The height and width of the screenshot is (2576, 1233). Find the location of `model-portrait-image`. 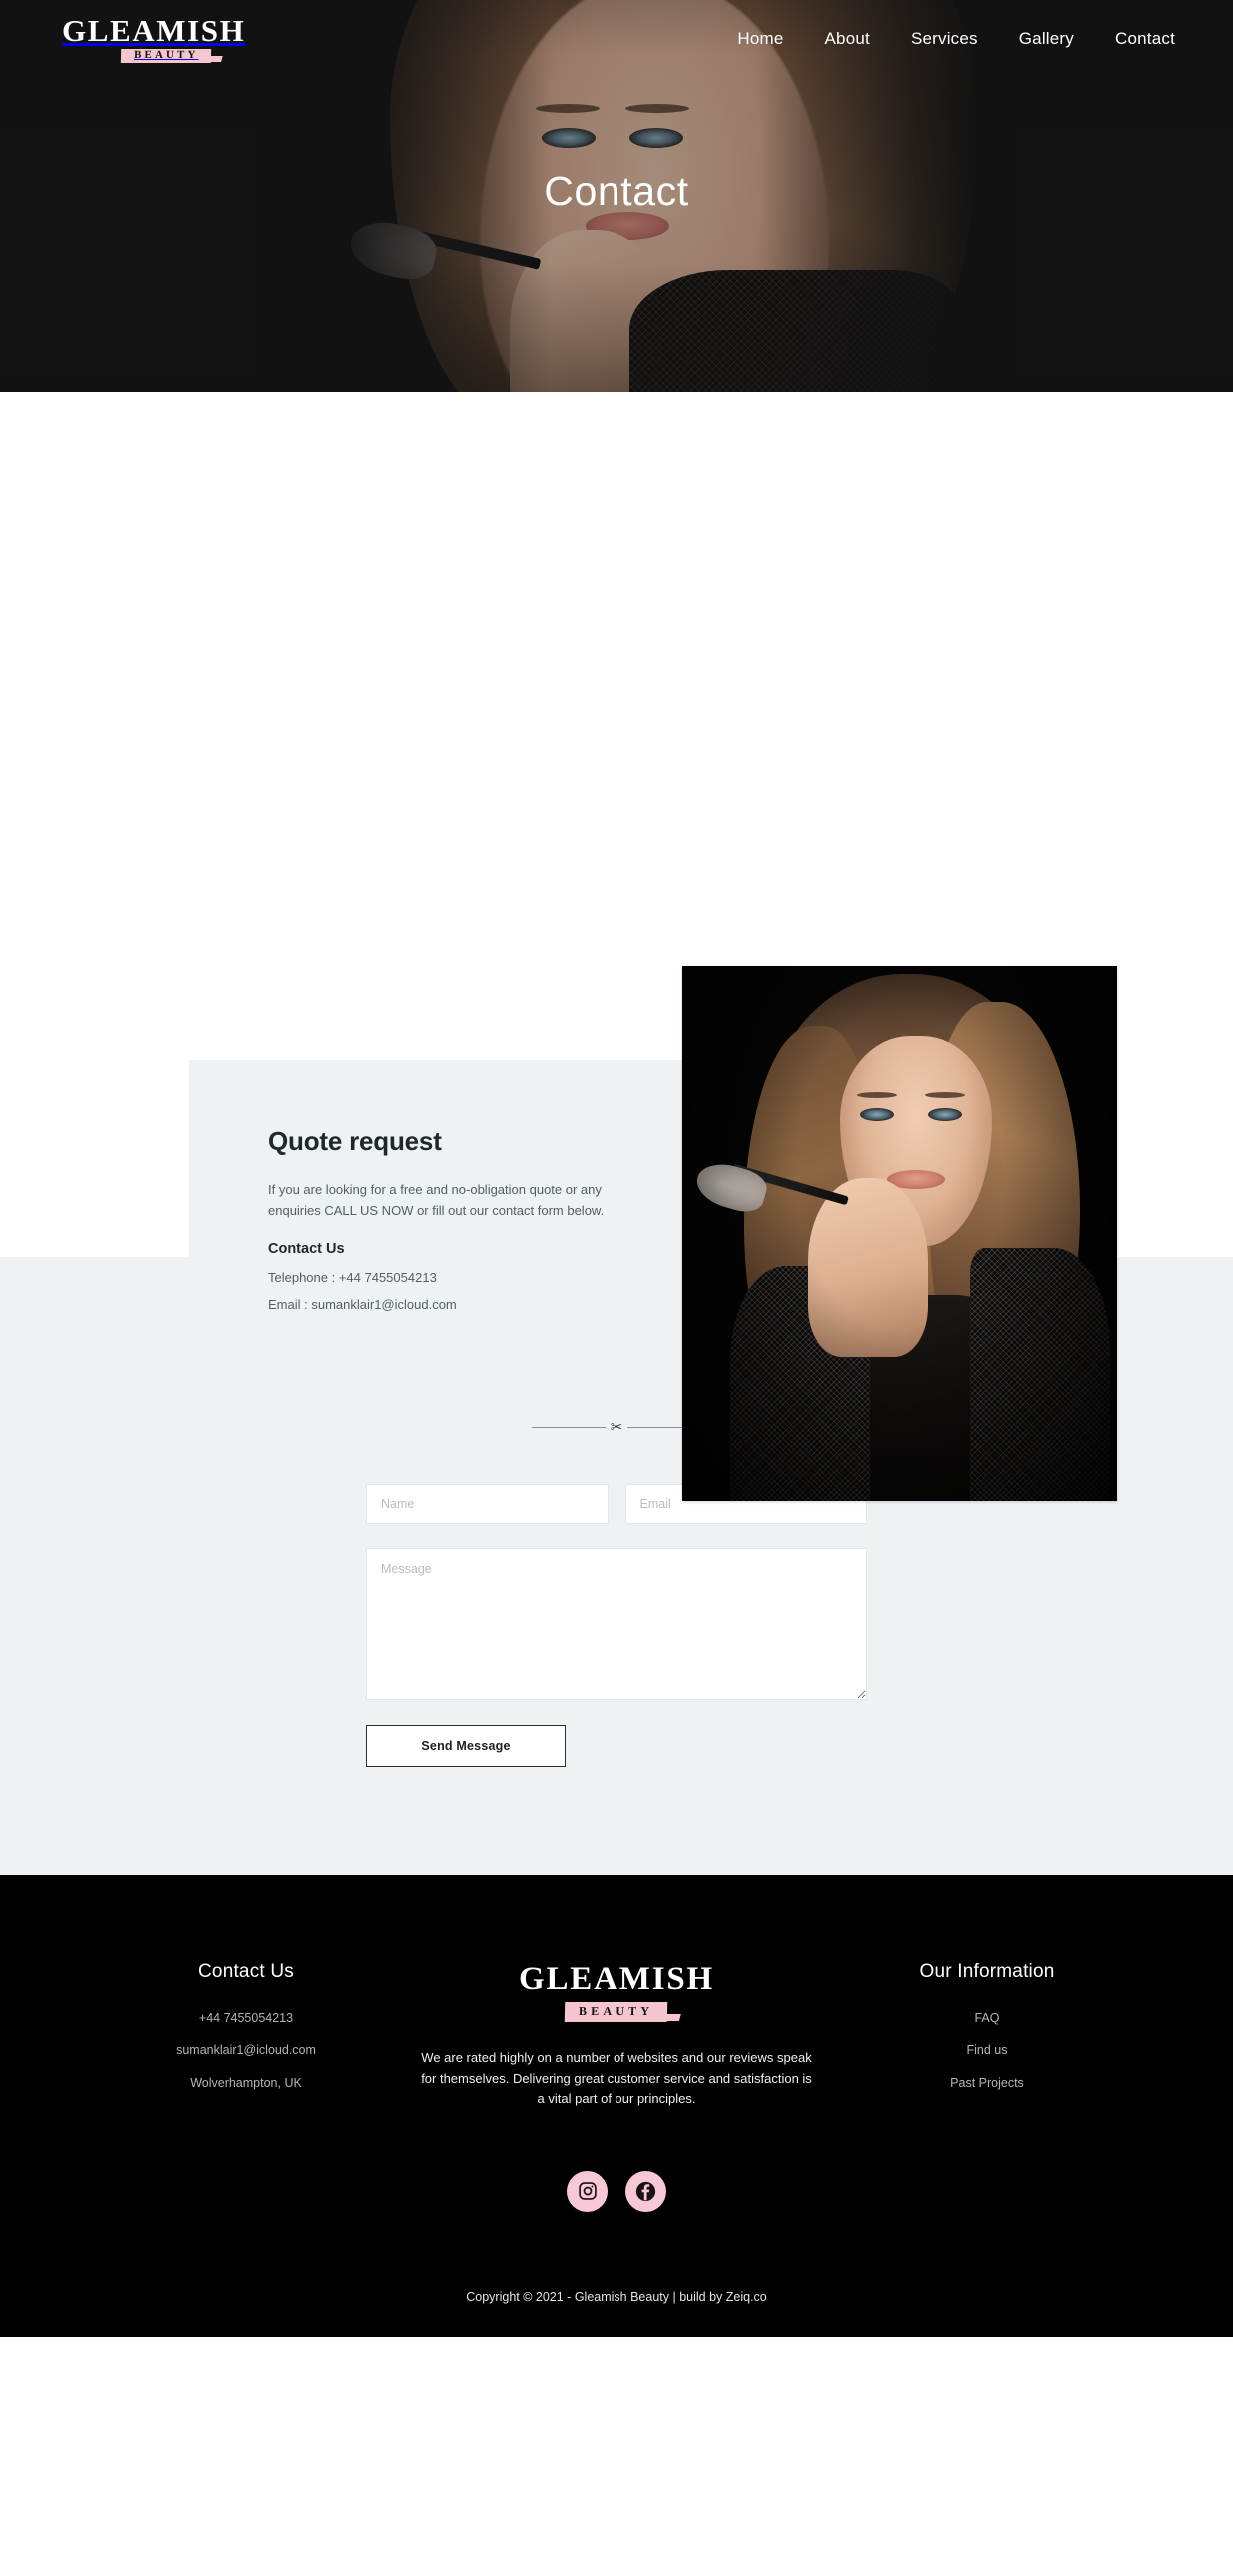

model-portrait-image is located at coordinates (899, 1234).